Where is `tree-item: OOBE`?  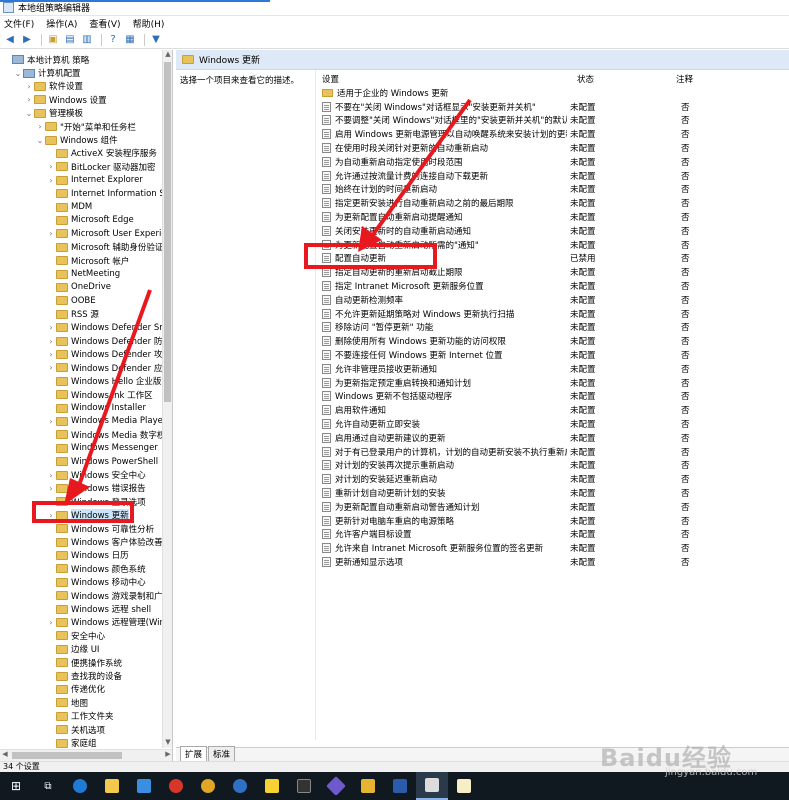 tree-item: OOBE is located at coordinates (71, 300).